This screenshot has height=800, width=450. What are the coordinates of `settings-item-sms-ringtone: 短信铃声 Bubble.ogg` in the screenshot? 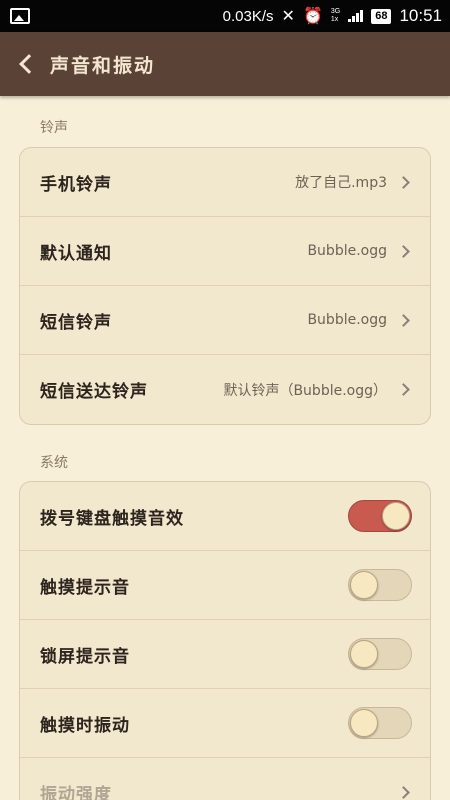 It's located at (225, 320).